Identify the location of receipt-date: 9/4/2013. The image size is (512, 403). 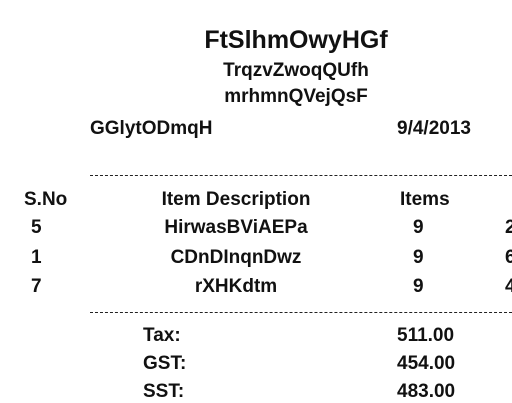
(434, 128).